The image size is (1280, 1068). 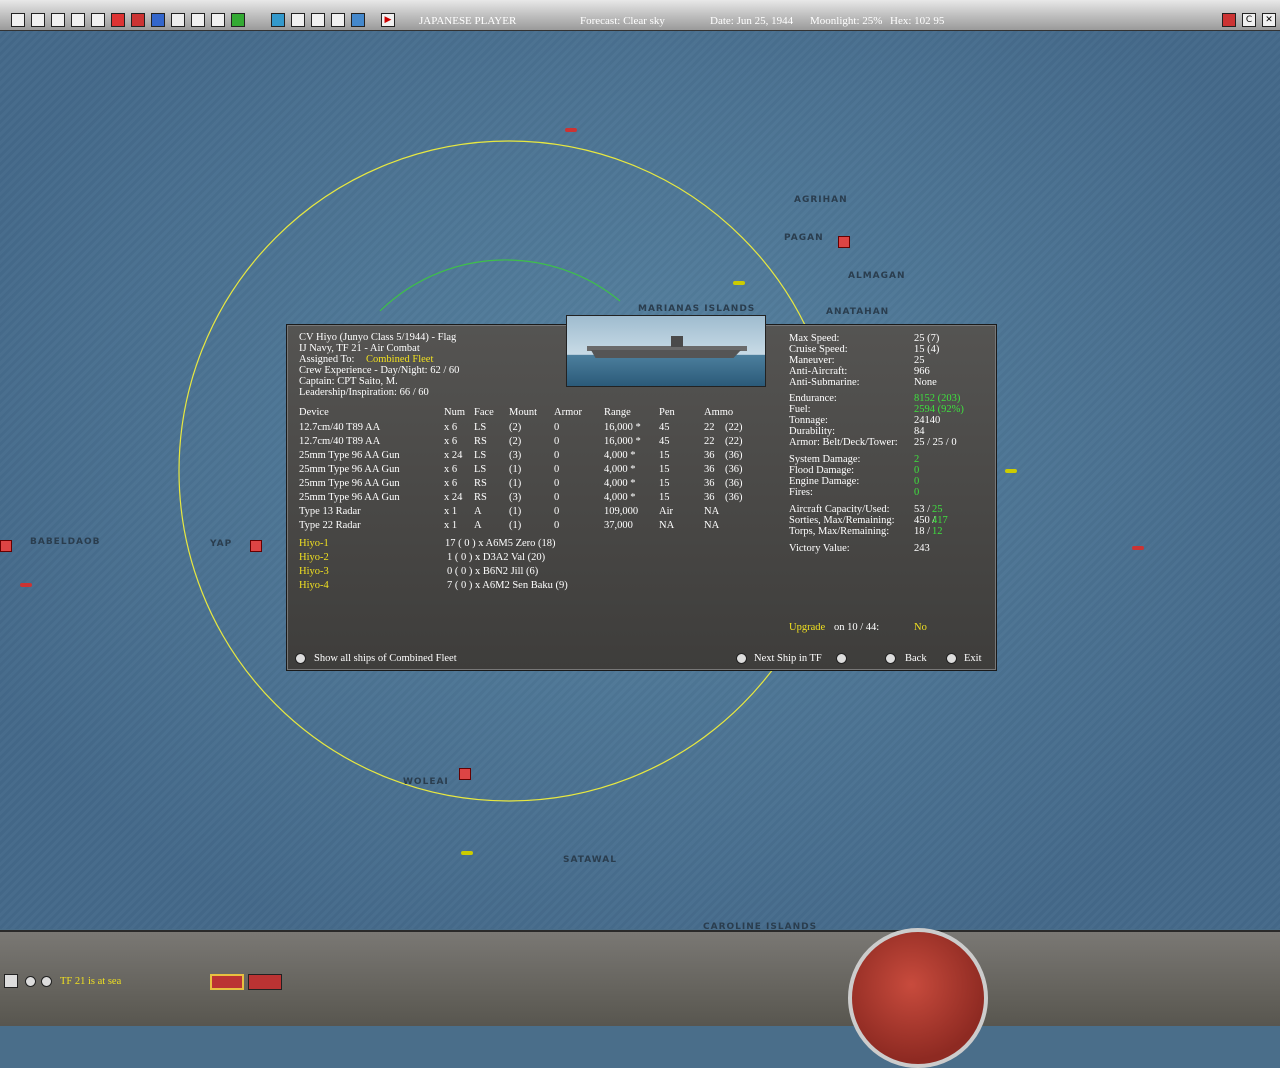 What do you see at coordinates (278, 20) in the screenshot?
I see `globe-icon` at bounding box center [278, 20].